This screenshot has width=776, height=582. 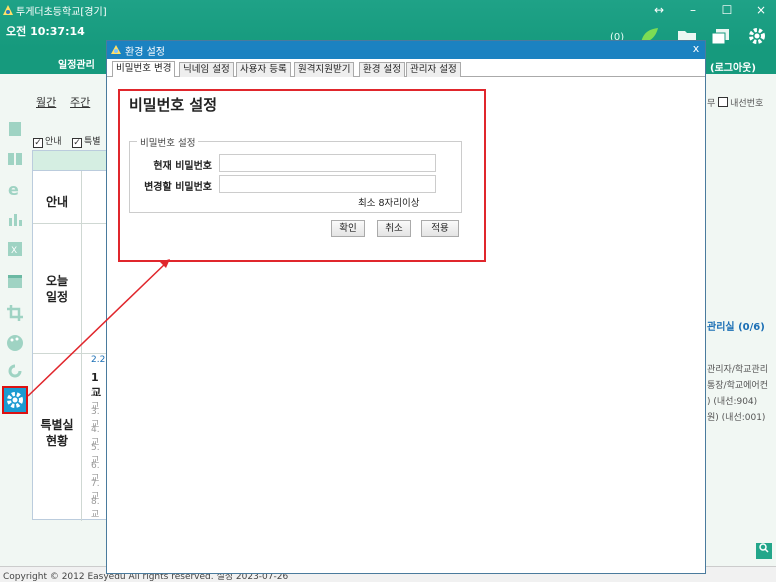 What do you see at coordinates (737, 370) in the screenshot?
I see `room-line: 관리자/학교관리` at bounding box center [737, 370].